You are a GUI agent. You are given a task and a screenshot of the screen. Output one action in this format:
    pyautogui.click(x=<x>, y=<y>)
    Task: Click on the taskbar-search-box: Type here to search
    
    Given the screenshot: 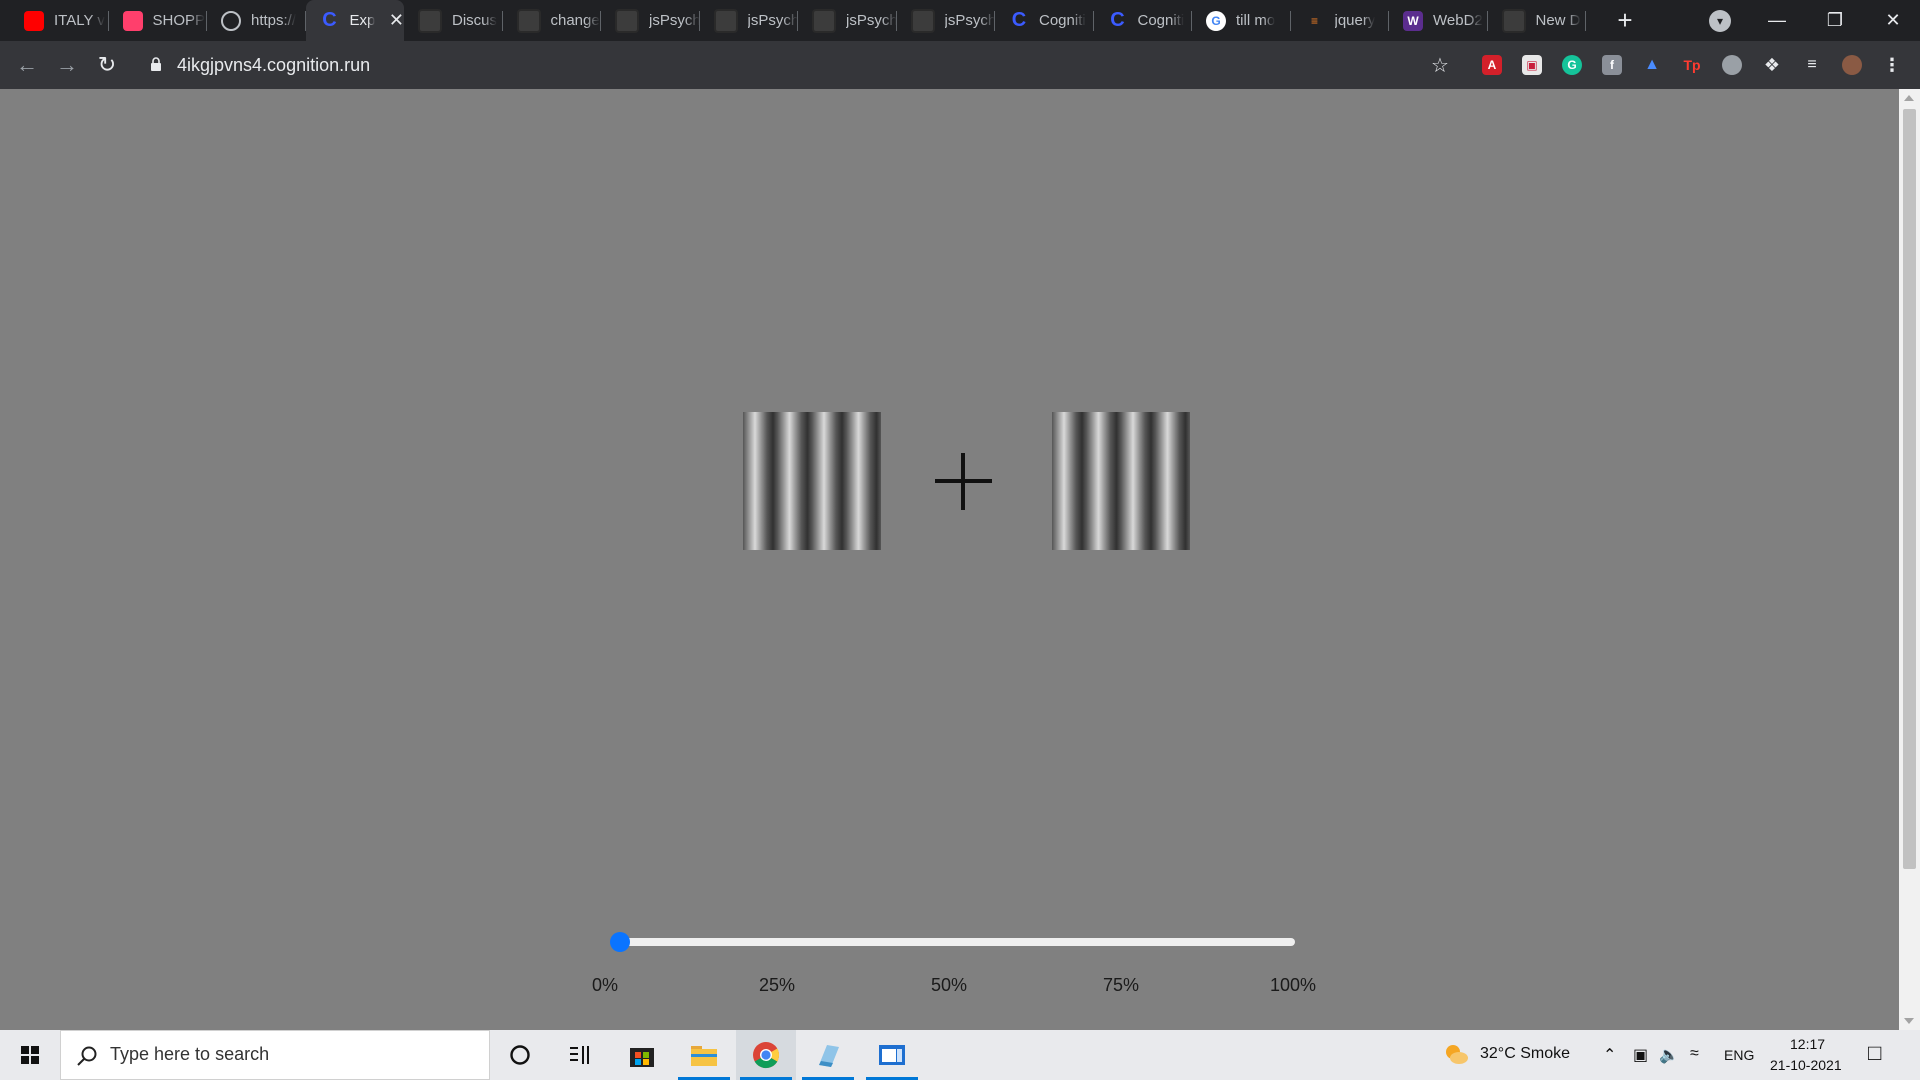 What is the action you would take?
    pyautogui.click(x=275, y=1055)
    